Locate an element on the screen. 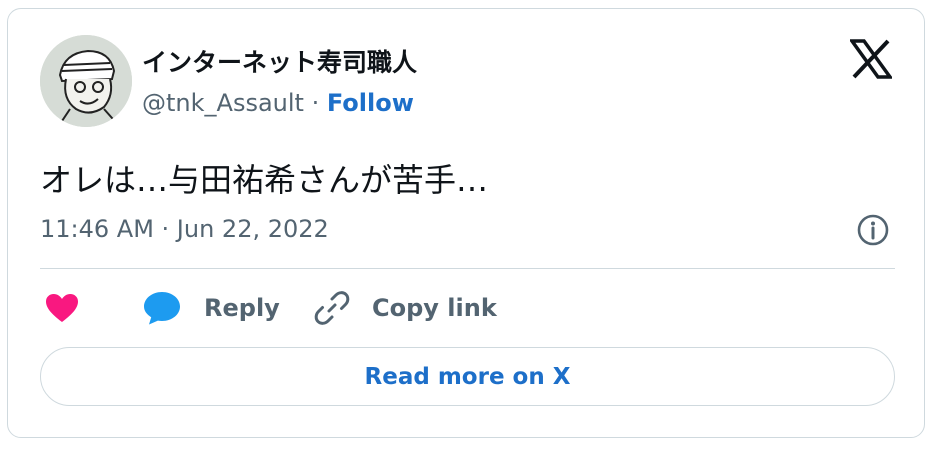 The height and width of the screenshot is (450, 933). heart-icon is located at coordinates (62, 308).